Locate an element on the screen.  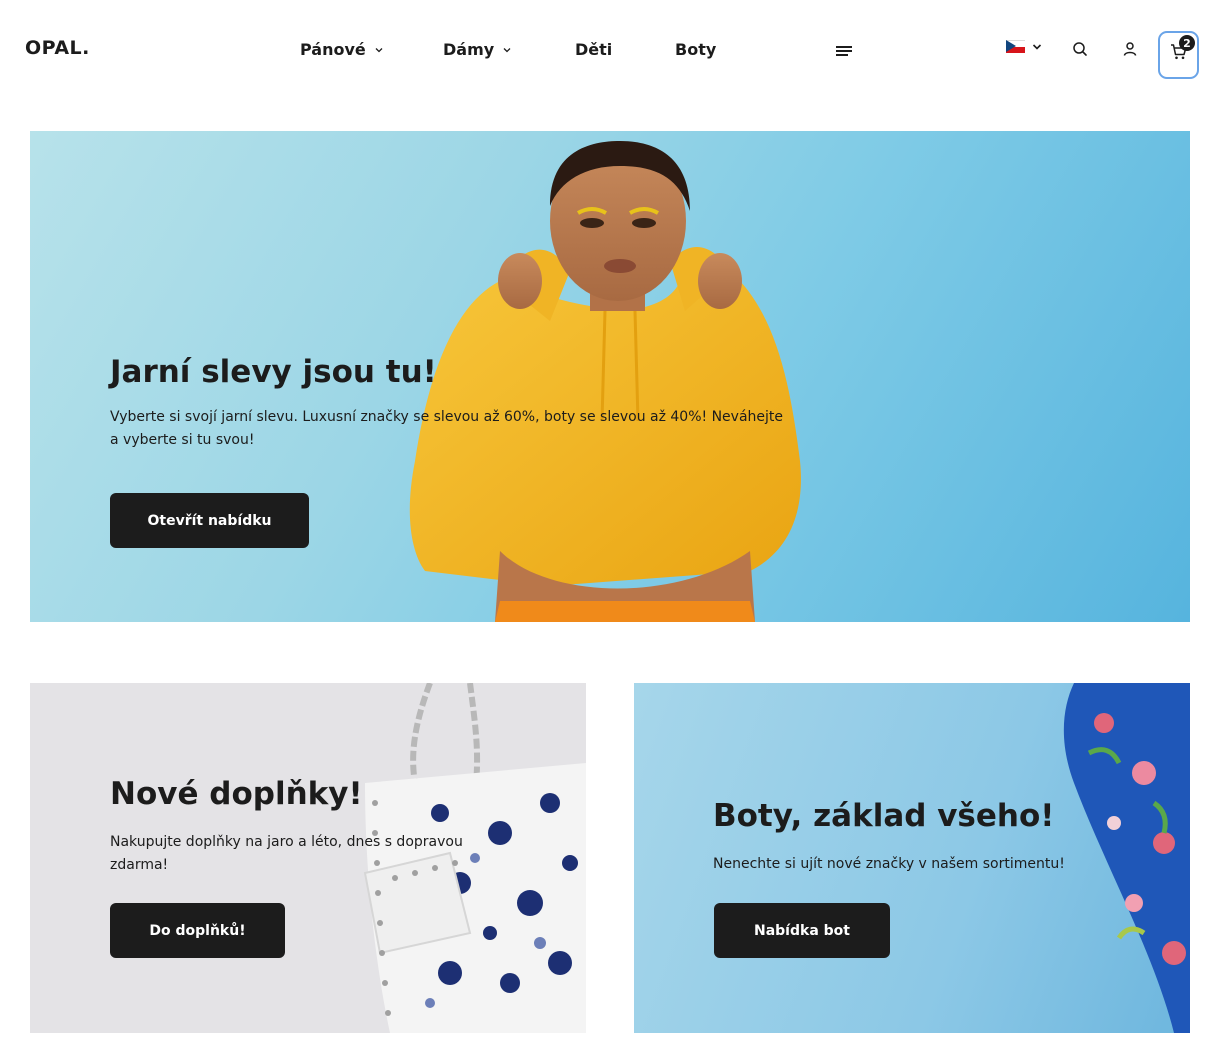
nav-item-panove: Pánové is located at coordinates (342, 49).